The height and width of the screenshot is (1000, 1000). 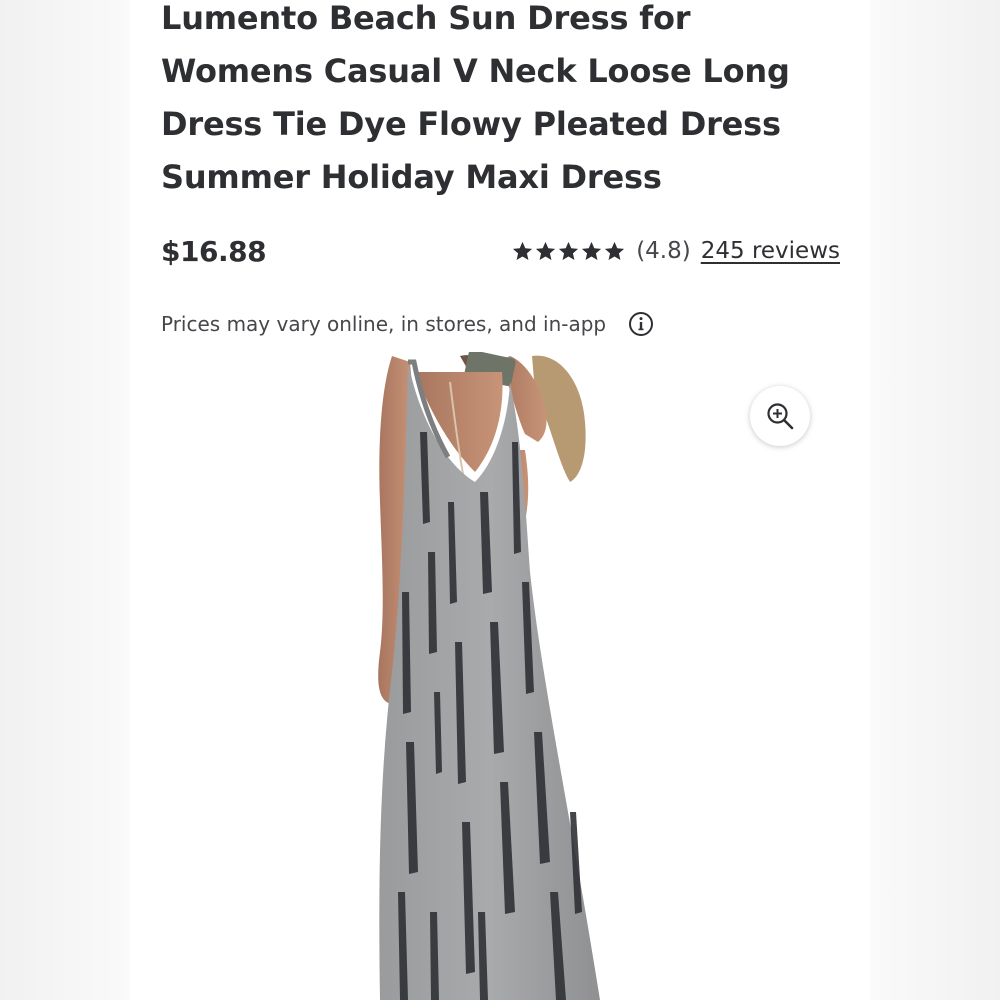 I want to click on zoom-in-icon, so click(x=780, y=416).